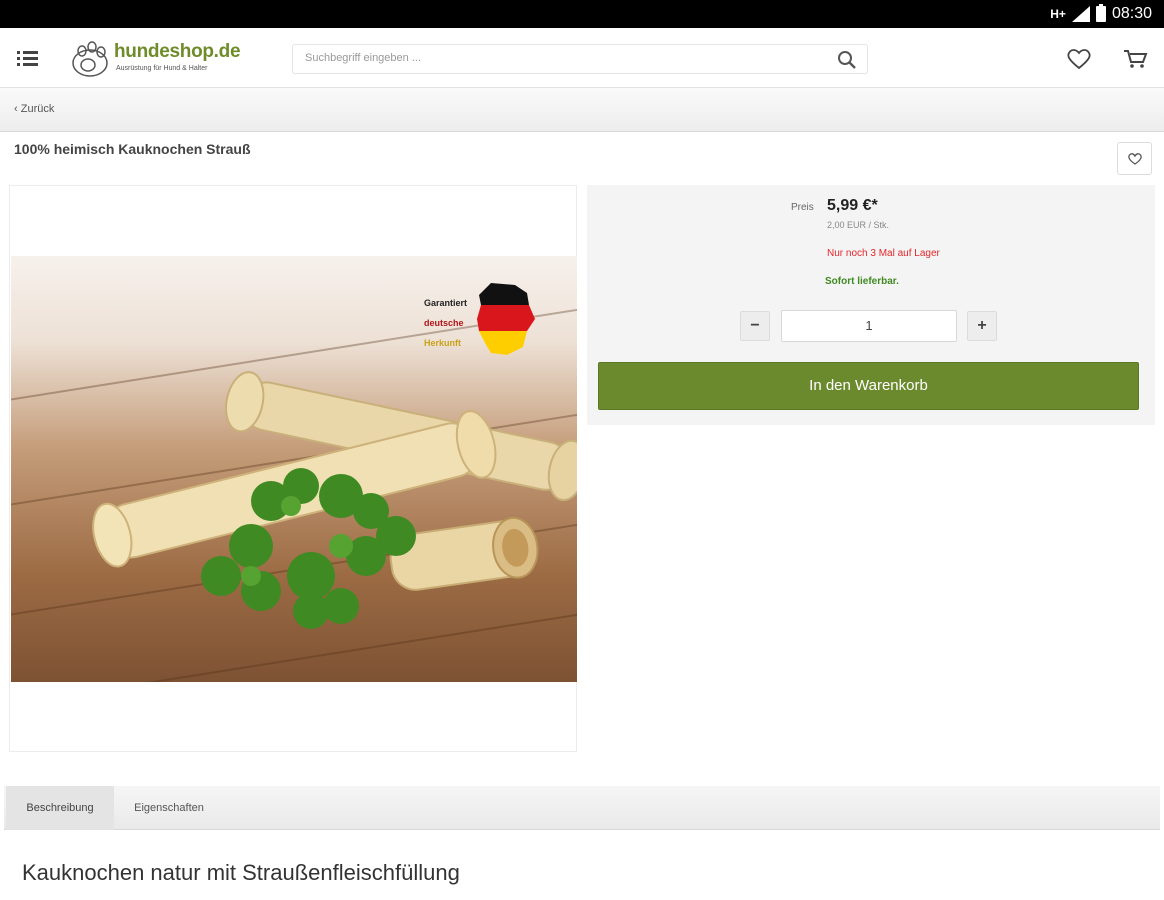 The height and width of the screenshot is (900, 1164). I want to click on quantity-decrease-button: −, so click(755, 326).